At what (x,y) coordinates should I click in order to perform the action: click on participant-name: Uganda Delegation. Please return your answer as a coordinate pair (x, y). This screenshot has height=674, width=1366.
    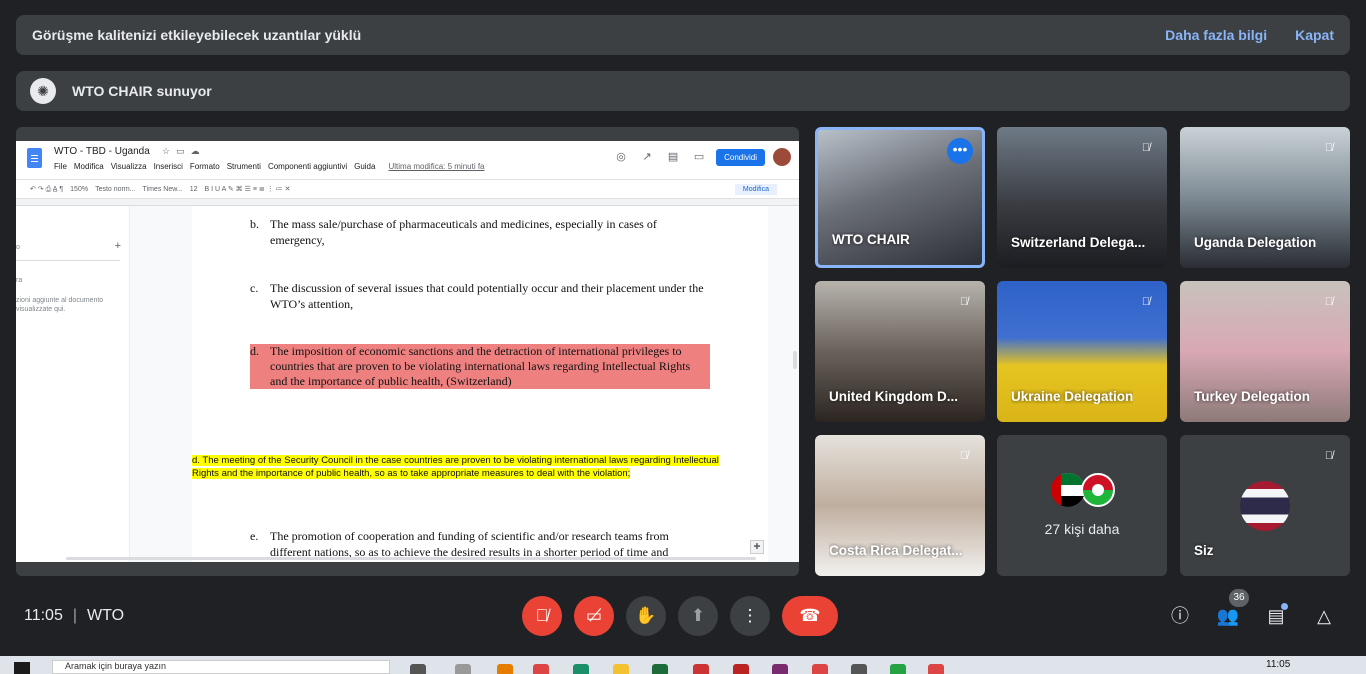
    Looking at the image, I should click on (1255, 242).